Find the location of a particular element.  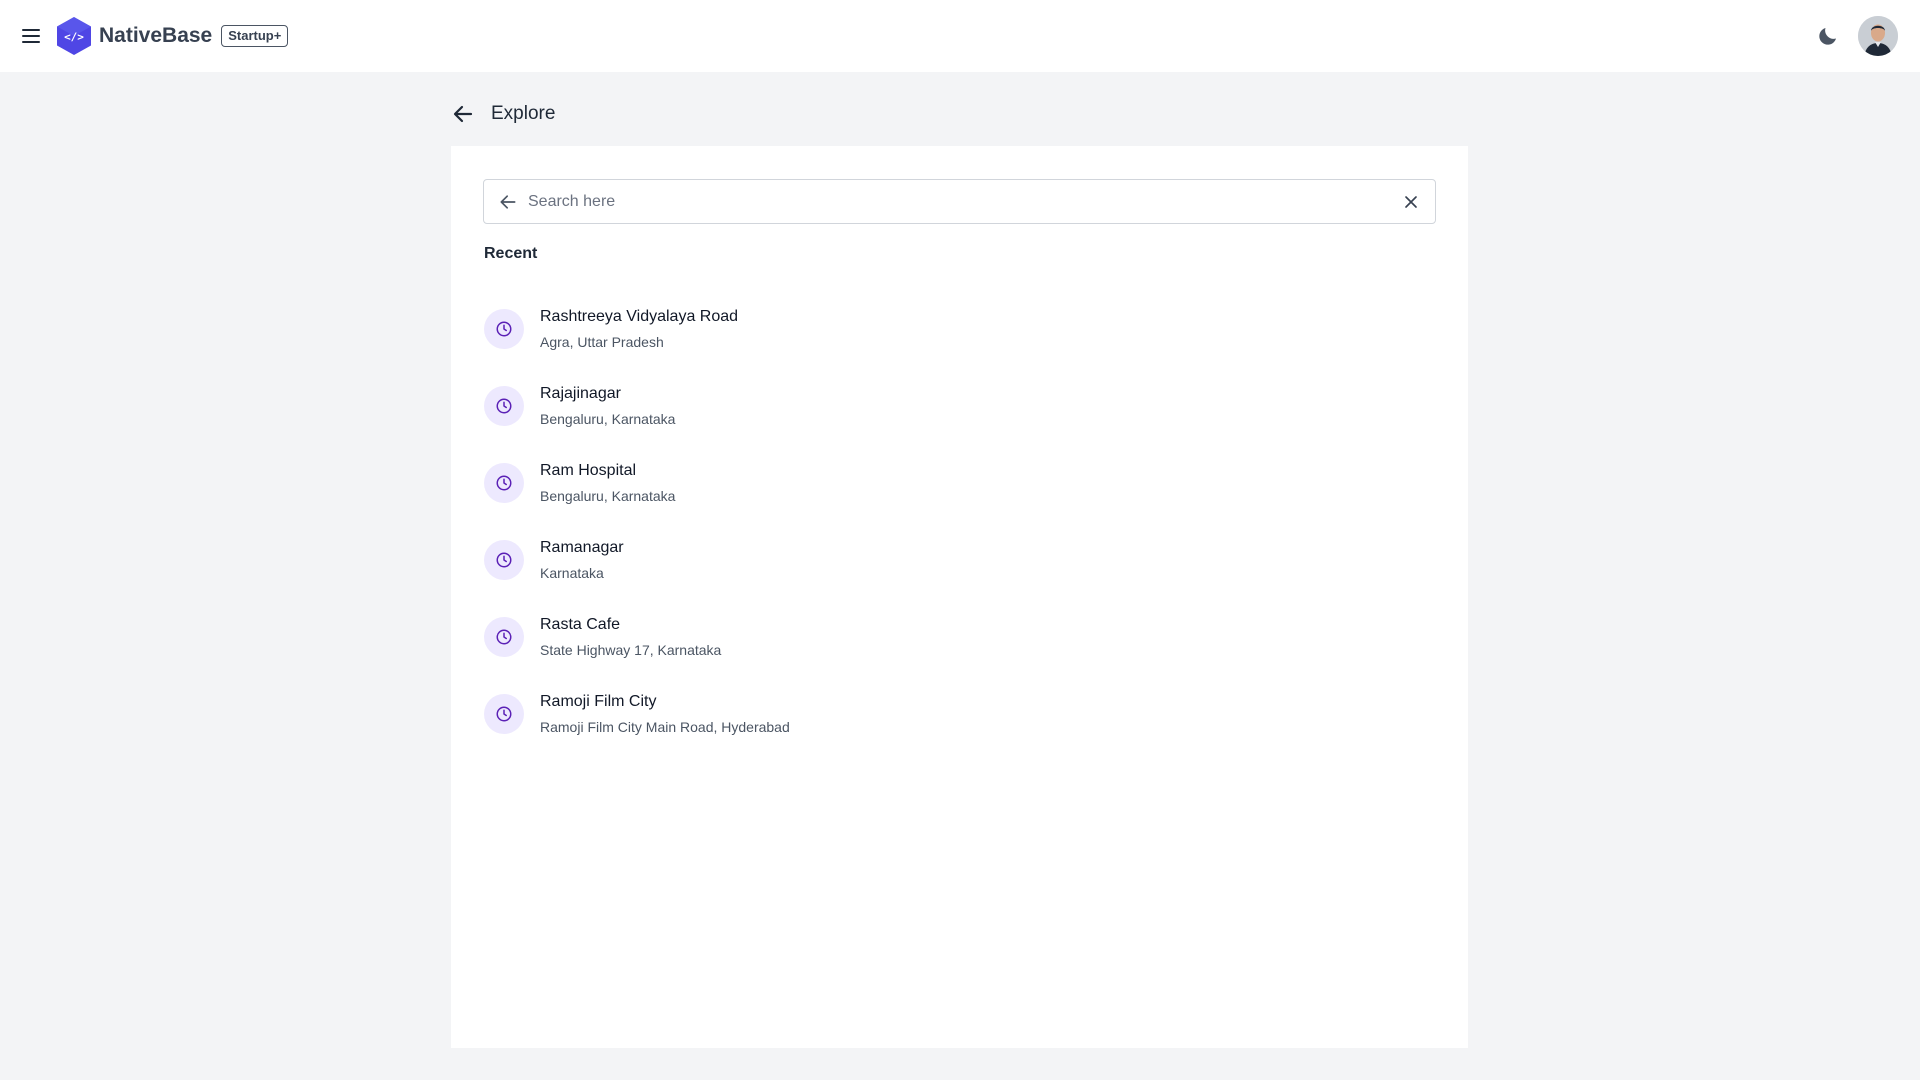

list-item-subtitle: State Highway 17, Karnataka is located at coordinates (631, 649).